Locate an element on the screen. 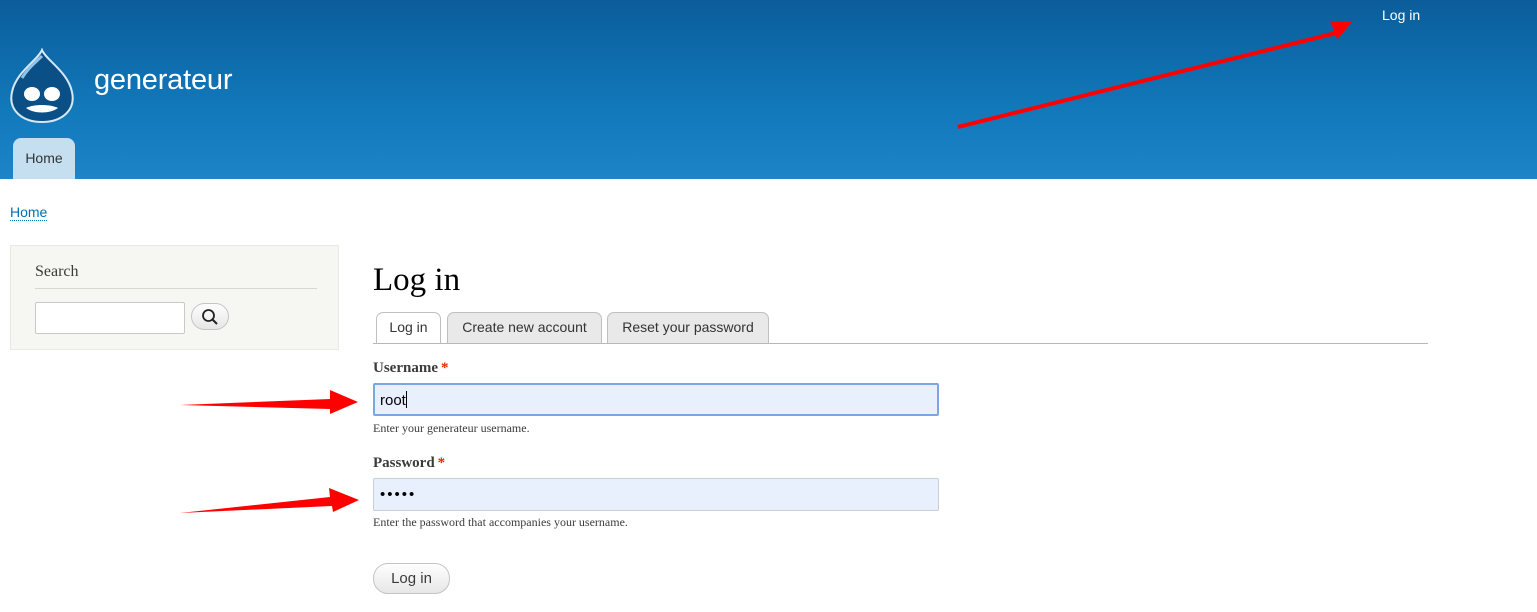  tab-reset-password: Reset your password is located at coordinates (688, 327).